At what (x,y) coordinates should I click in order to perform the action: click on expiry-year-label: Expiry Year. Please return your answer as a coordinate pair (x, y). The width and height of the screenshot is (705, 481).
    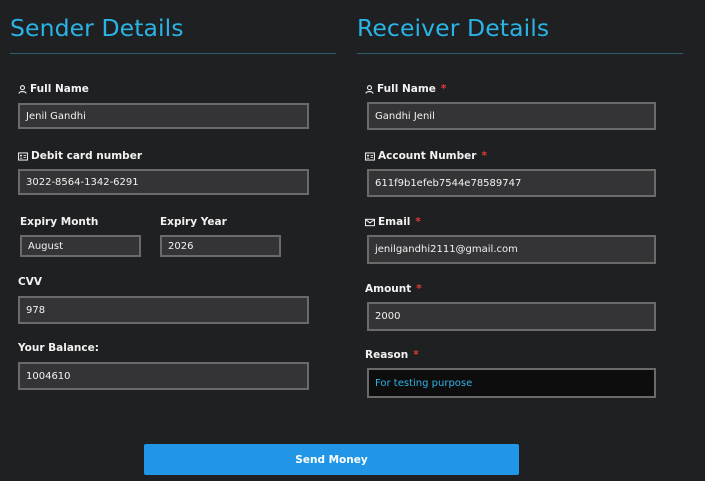
    Looking at the image, I should click on (193, 222).